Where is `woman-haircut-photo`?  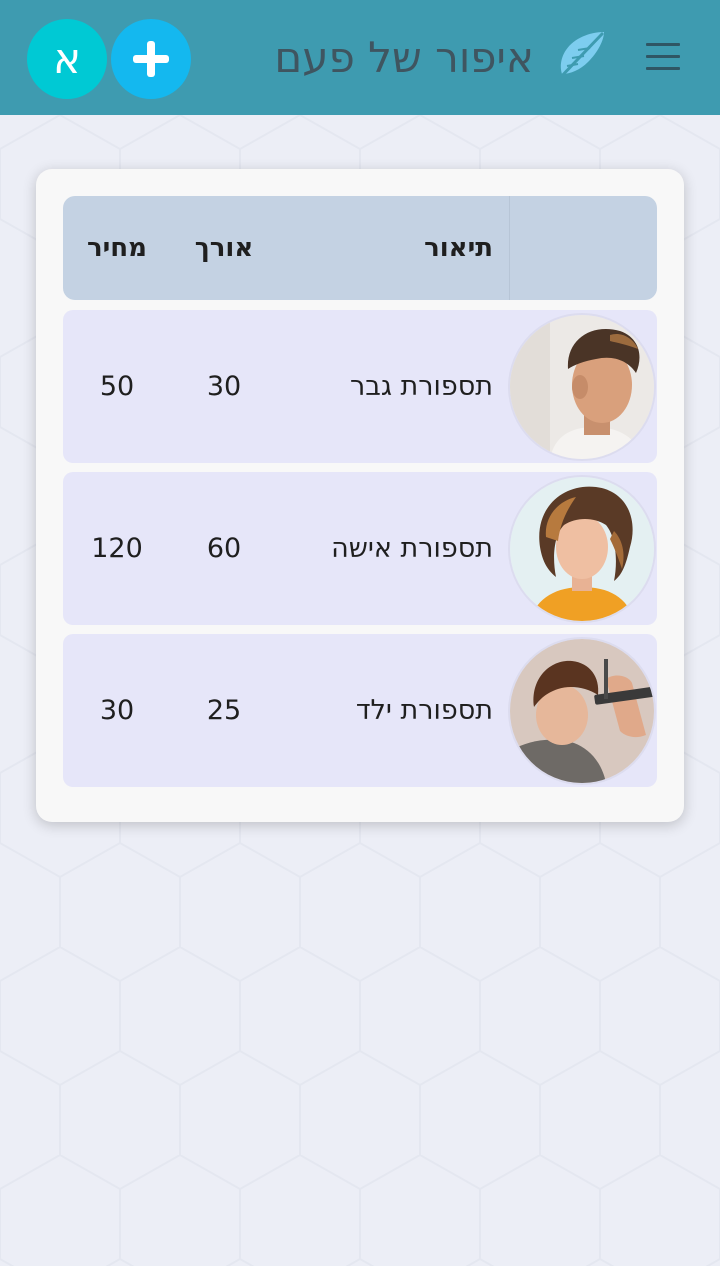 woman-haircut-photo is located at coordinates (582, 549).